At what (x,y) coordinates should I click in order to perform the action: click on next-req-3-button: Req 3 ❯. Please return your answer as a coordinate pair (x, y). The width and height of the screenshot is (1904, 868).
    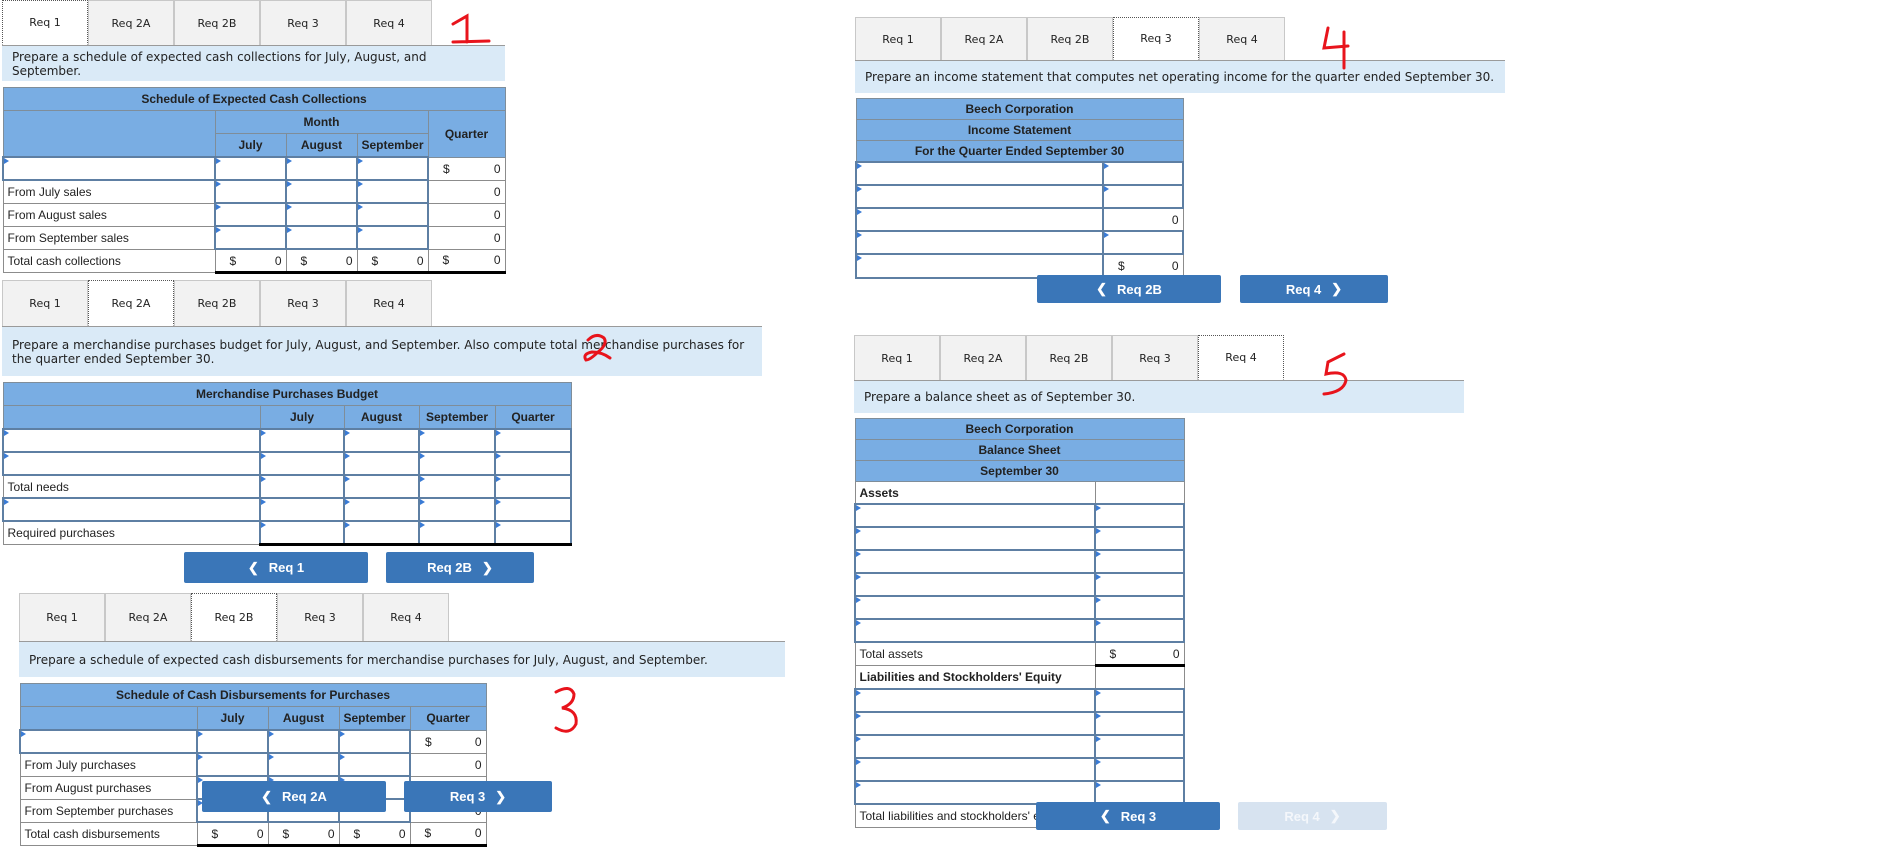
    Looking at the image, I should click on (478, 796).